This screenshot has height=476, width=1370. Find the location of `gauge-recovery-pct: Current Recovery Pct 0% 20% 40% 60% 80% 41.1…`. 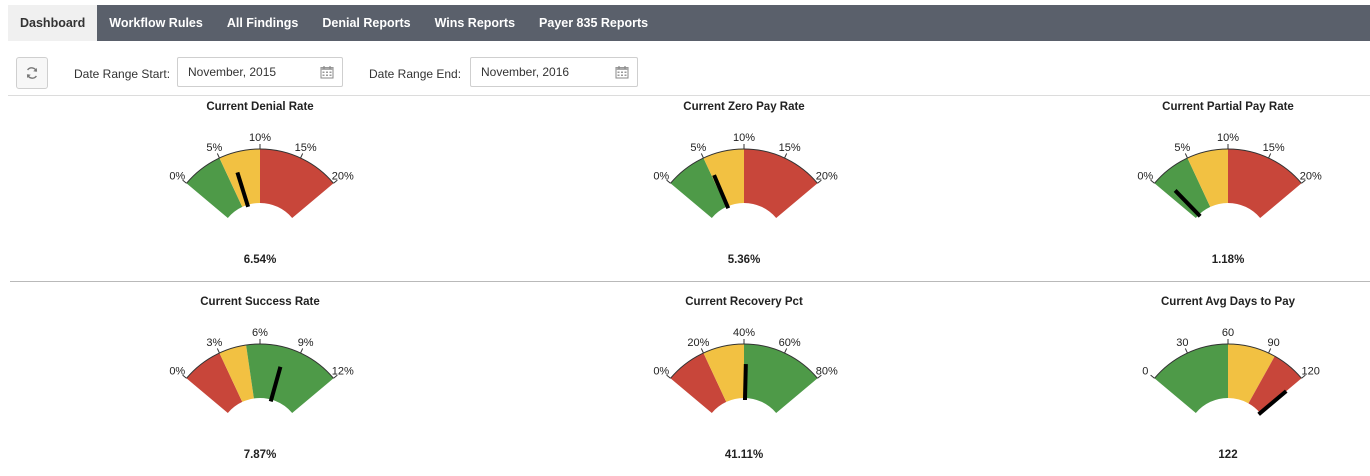

gauge-recovery-pct: Current Recovery Pct 0% 20% 40% 60% 80% 41.1… is located at coordinates (744, 386).